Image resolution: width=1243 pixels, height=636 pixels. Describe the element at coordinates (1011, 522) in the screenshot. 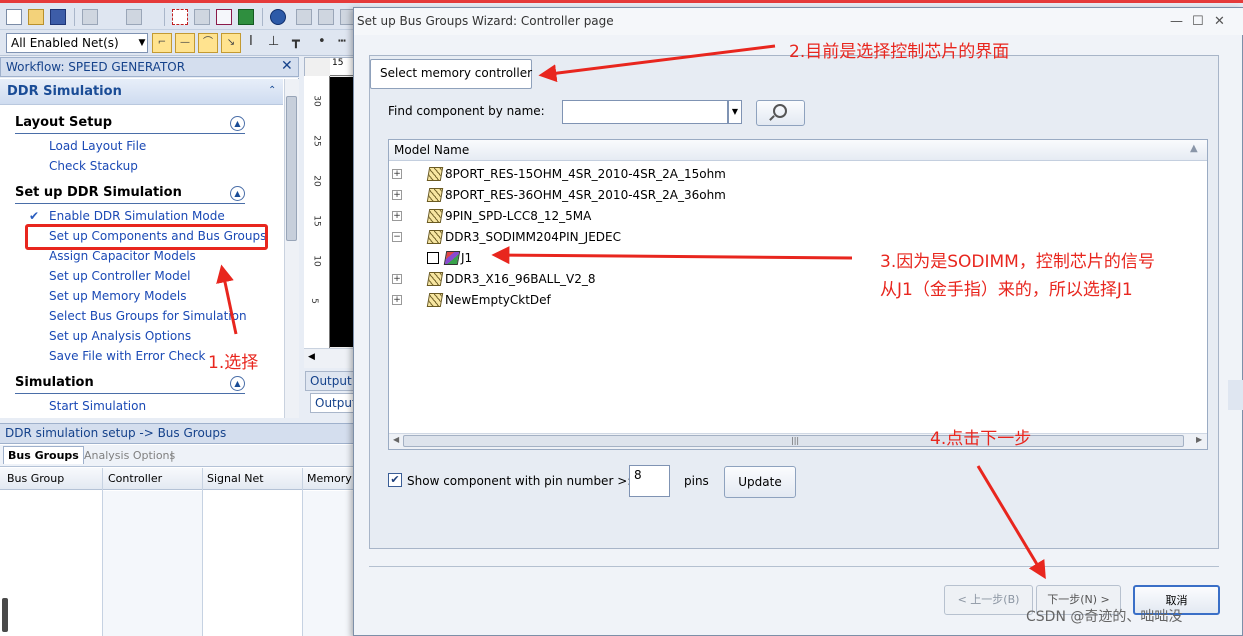

I see `arrow-step4` at that location.